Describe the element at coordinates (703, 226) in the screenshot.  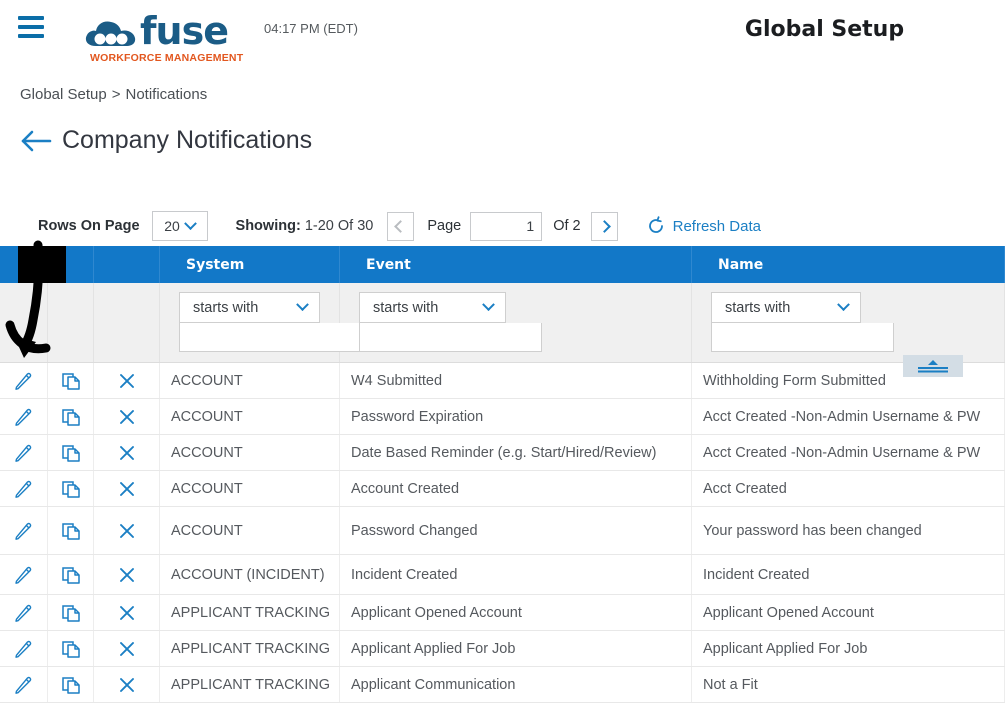
I see `refresh-data-button: Refresh Data` at that location.